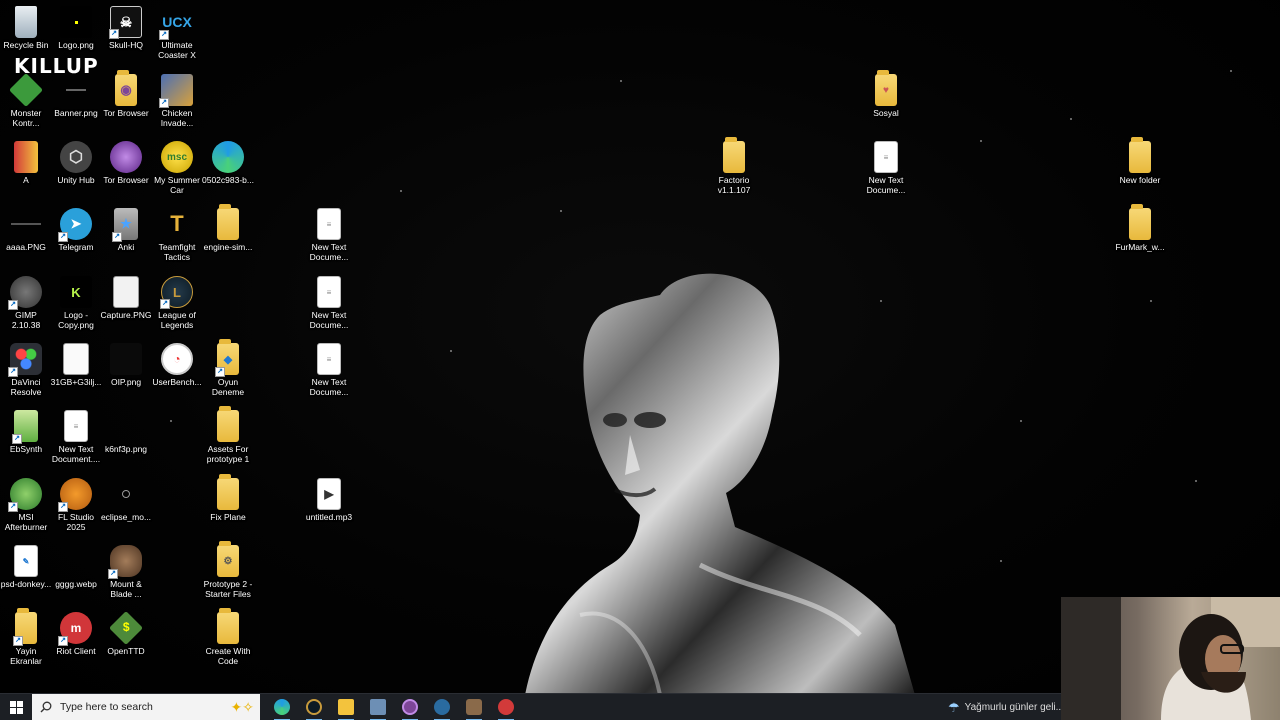 This screenshot has width=1280, height=720. I want to click on desktop-icon-telegram: ➤ ↗ Telegram, so click(76, 230).